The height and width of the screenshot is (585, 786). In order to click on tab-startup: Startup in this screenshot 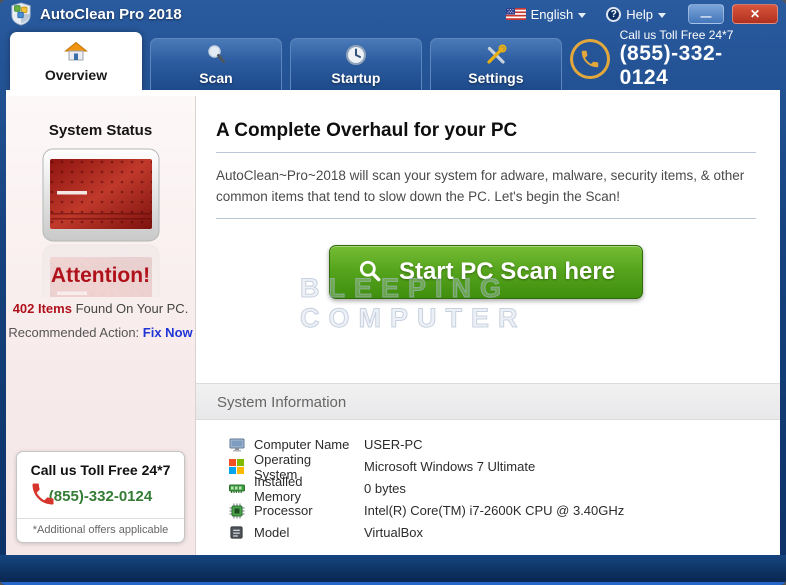, I will do `click(355, 64)`.